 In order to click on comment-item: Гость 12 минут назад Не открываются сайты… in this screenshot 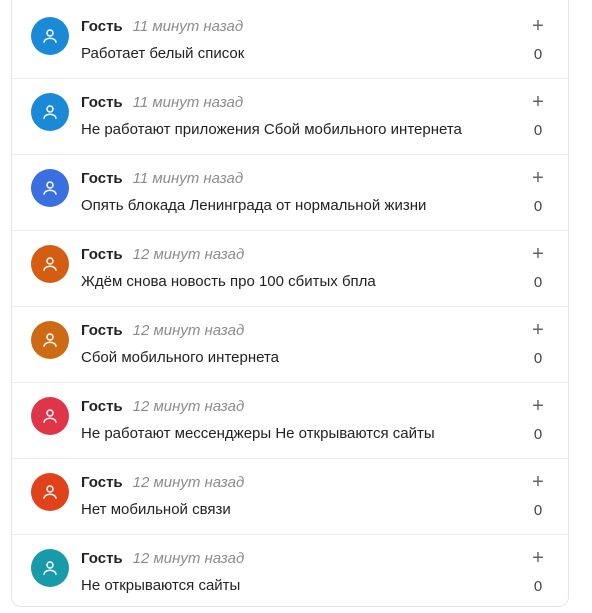, I will do `click(290, 573)`.